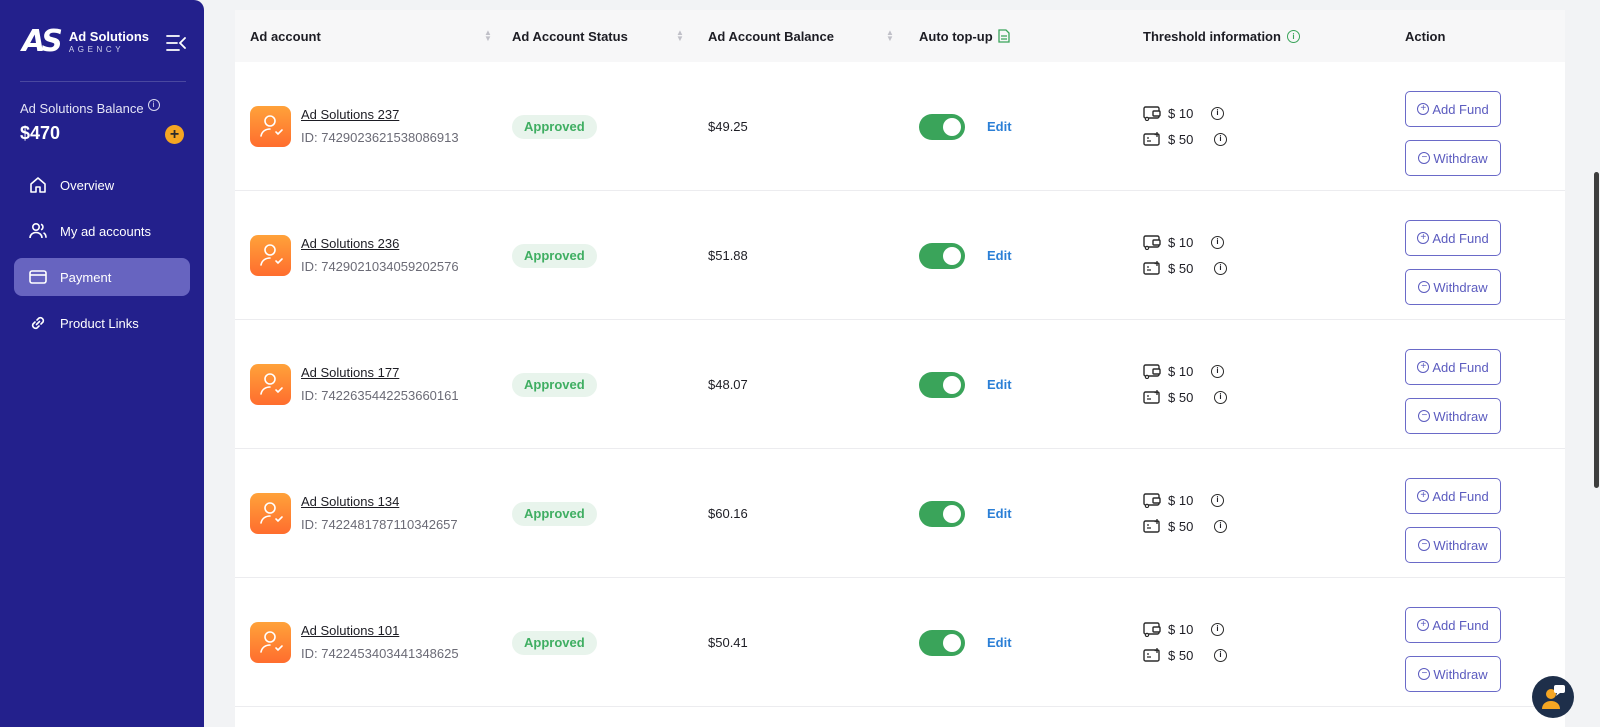  Describe the element at coordinates (102, 185) in the screenshot. I see `sidebar-item-overview: Overview` at that location.